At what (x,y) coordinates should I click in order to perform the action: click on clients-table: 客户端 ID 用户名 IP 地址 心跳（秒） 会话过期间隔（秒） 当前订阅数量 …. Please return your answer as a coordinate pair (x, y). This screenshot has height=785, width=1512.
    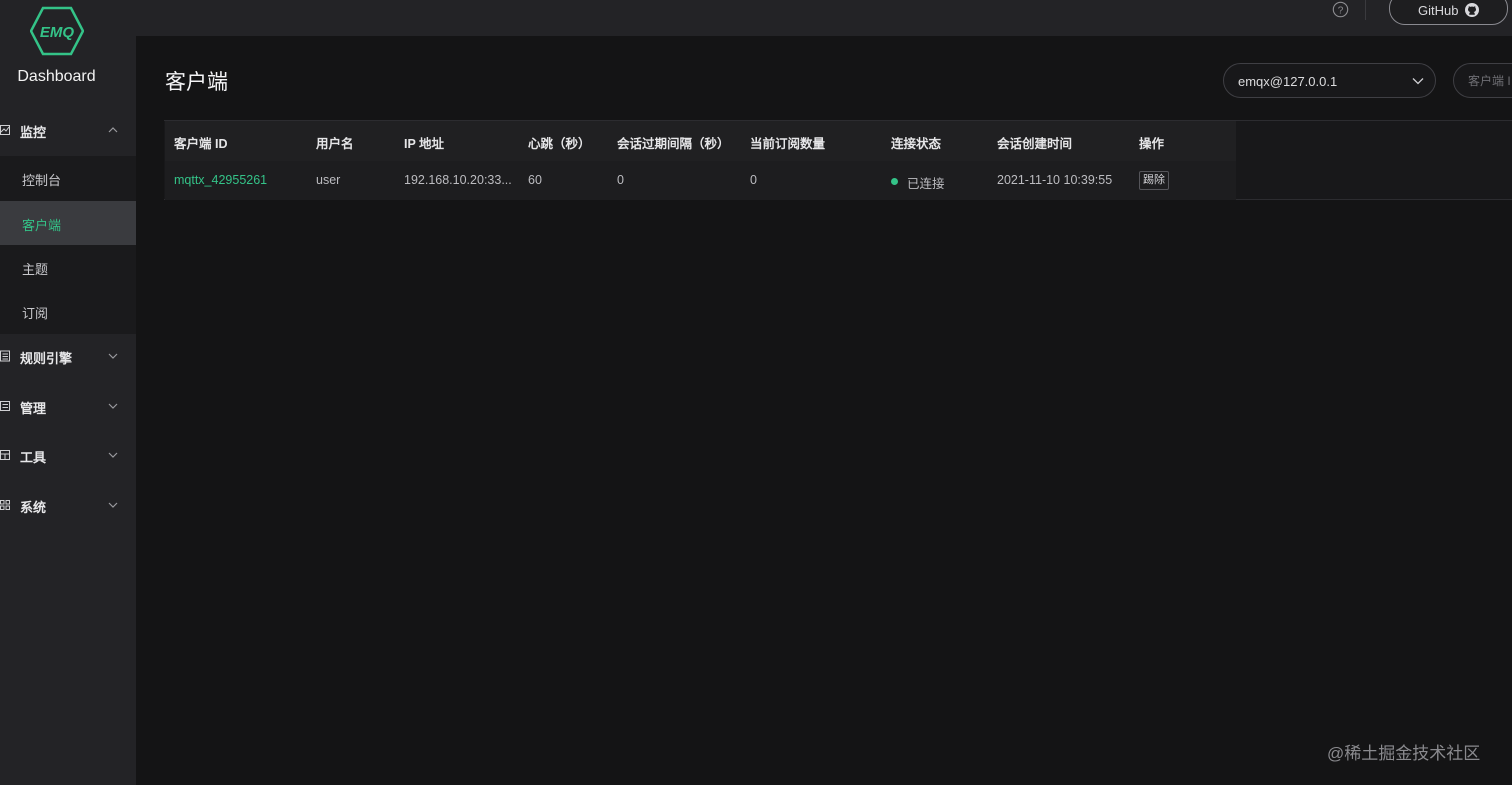
    Looking at the image, I should click on (838, 160).